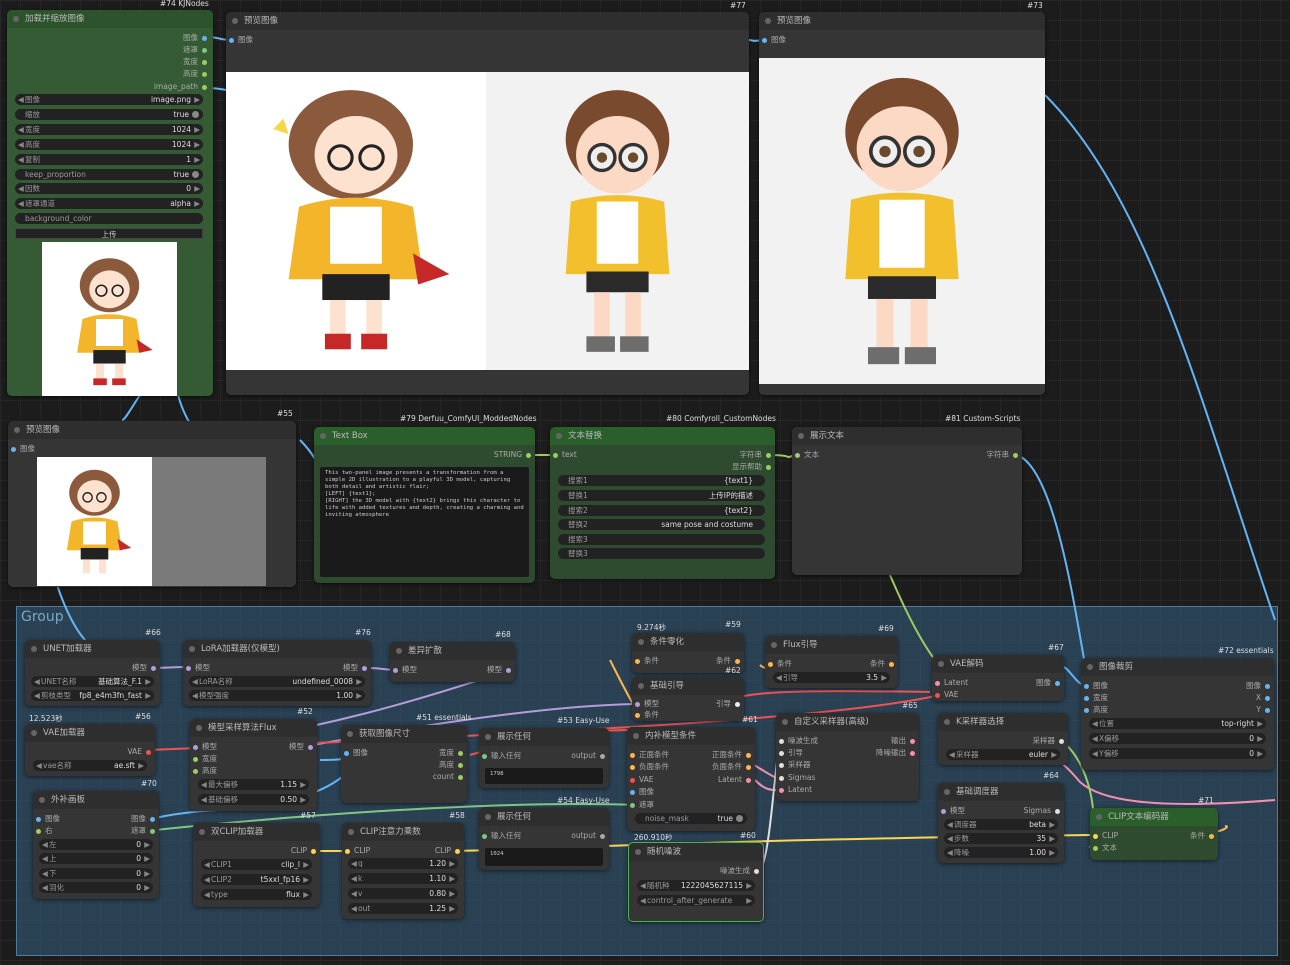  I want to click on widget-weight-dtype: ◀ 剪枝类型 fp8_e4m3fn_fast ▶, so click(92, 695).